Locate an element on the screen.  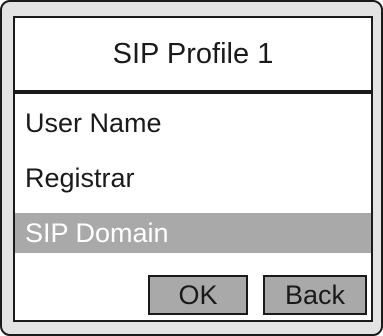
ok-button: OK is located at coordinates (198, 295).